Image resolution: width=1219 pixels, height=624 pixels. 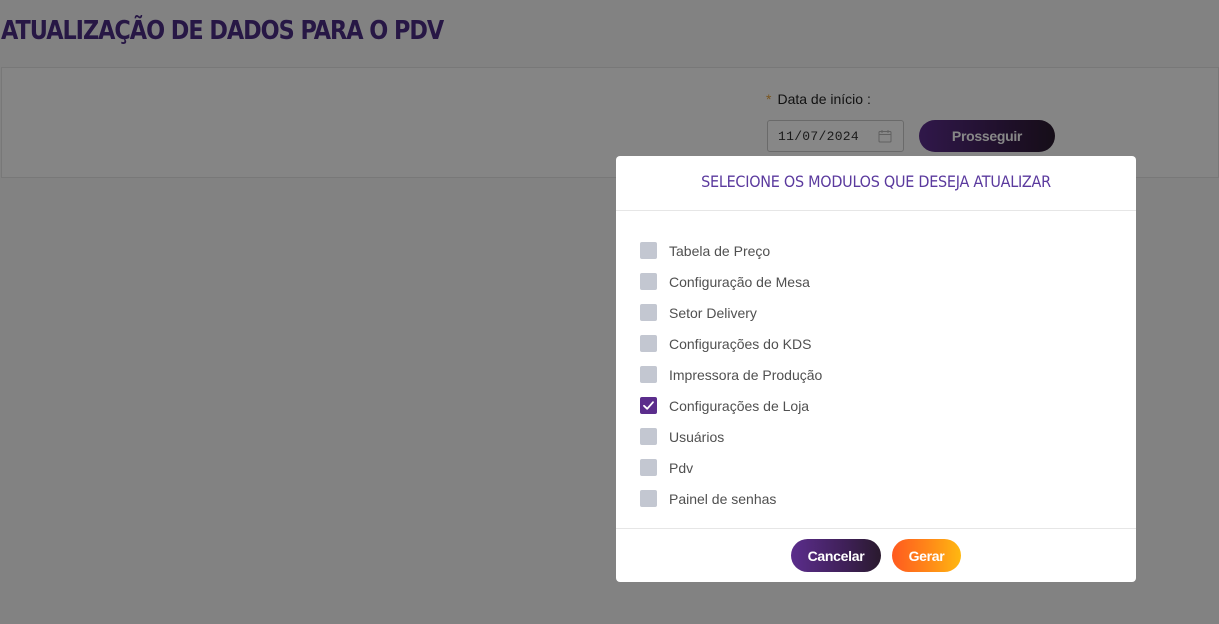 What do you see at coordinates (740, 343) in the screenshot?
I see `option-label: Configurações do KDS` at bounding box center [740, 343].